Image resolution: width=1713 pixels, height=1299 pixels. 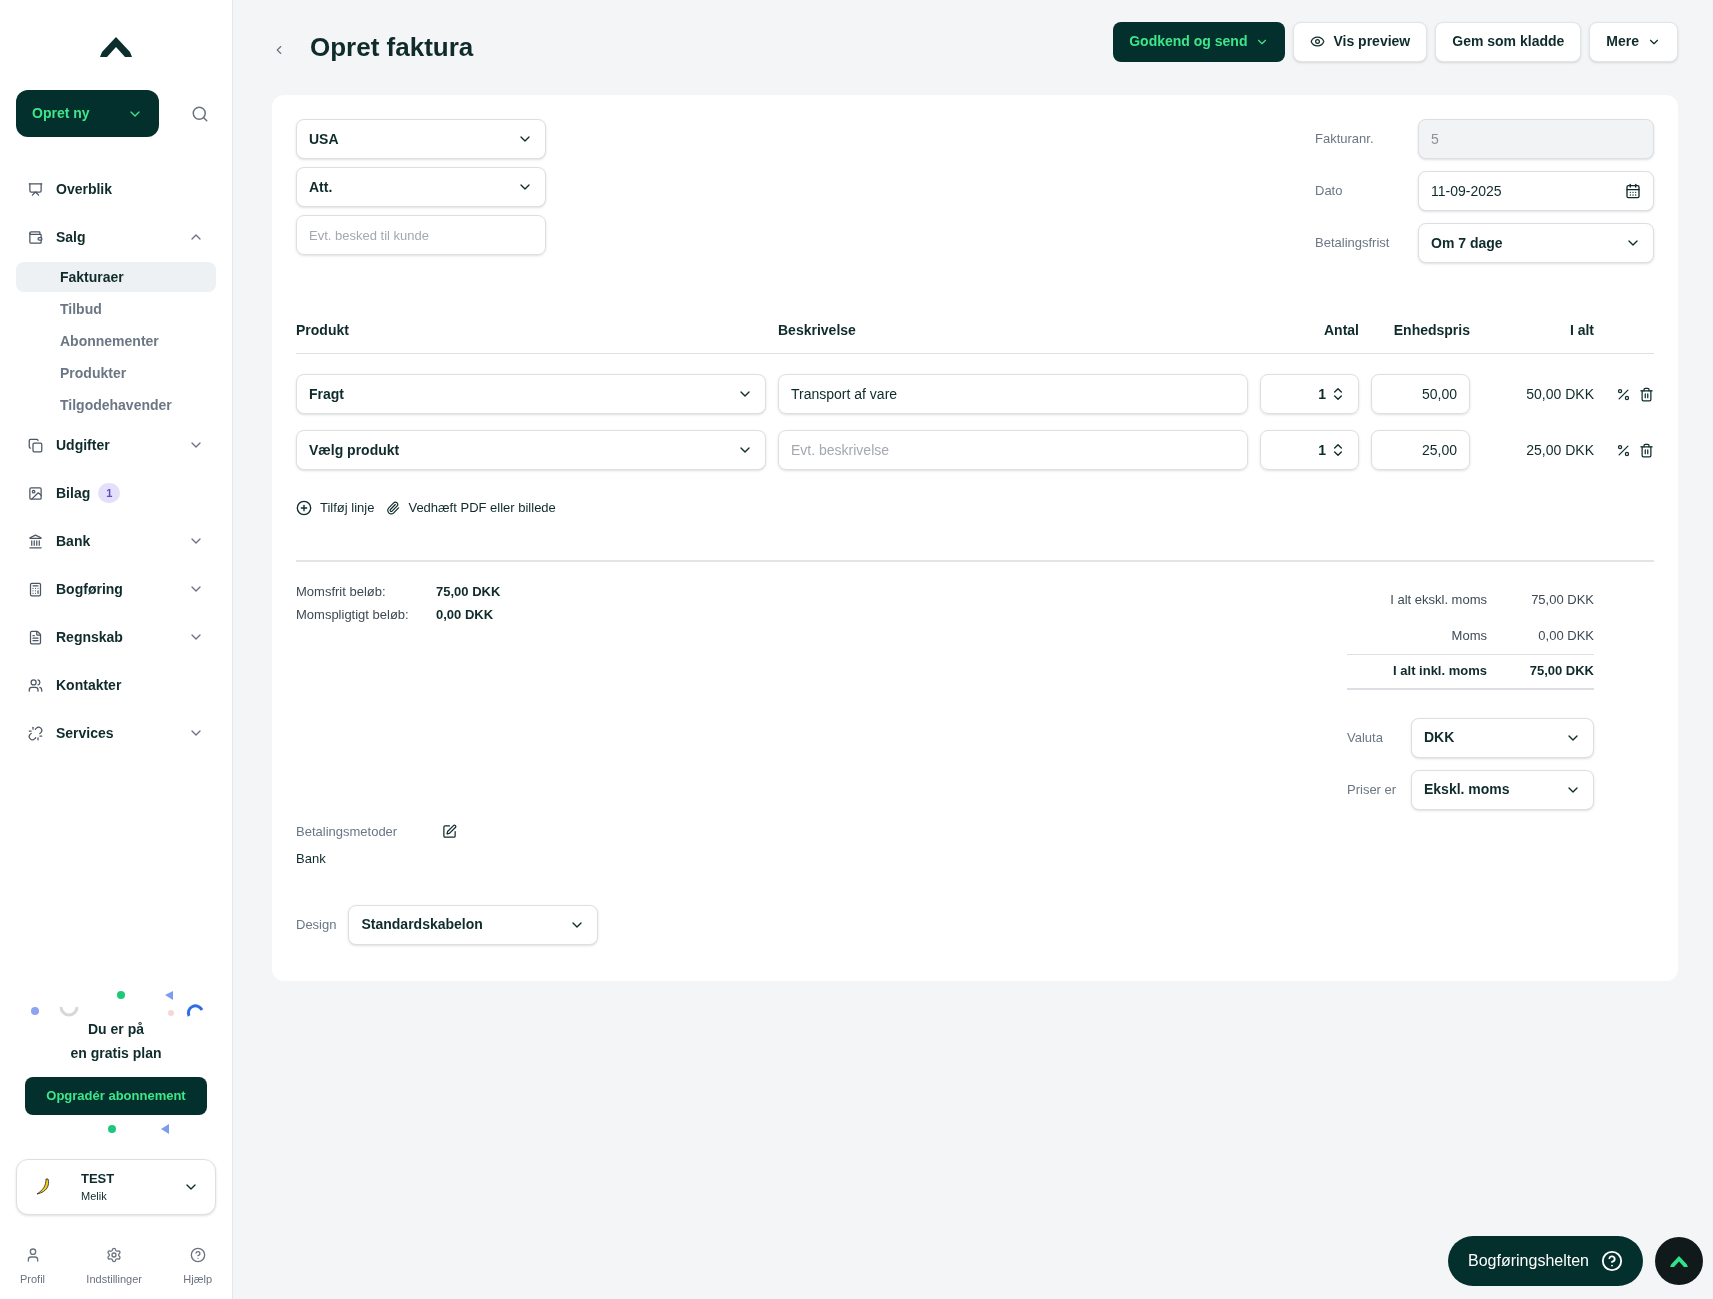 I want to click on field-label: Dato, so click(x=1329, y=191).